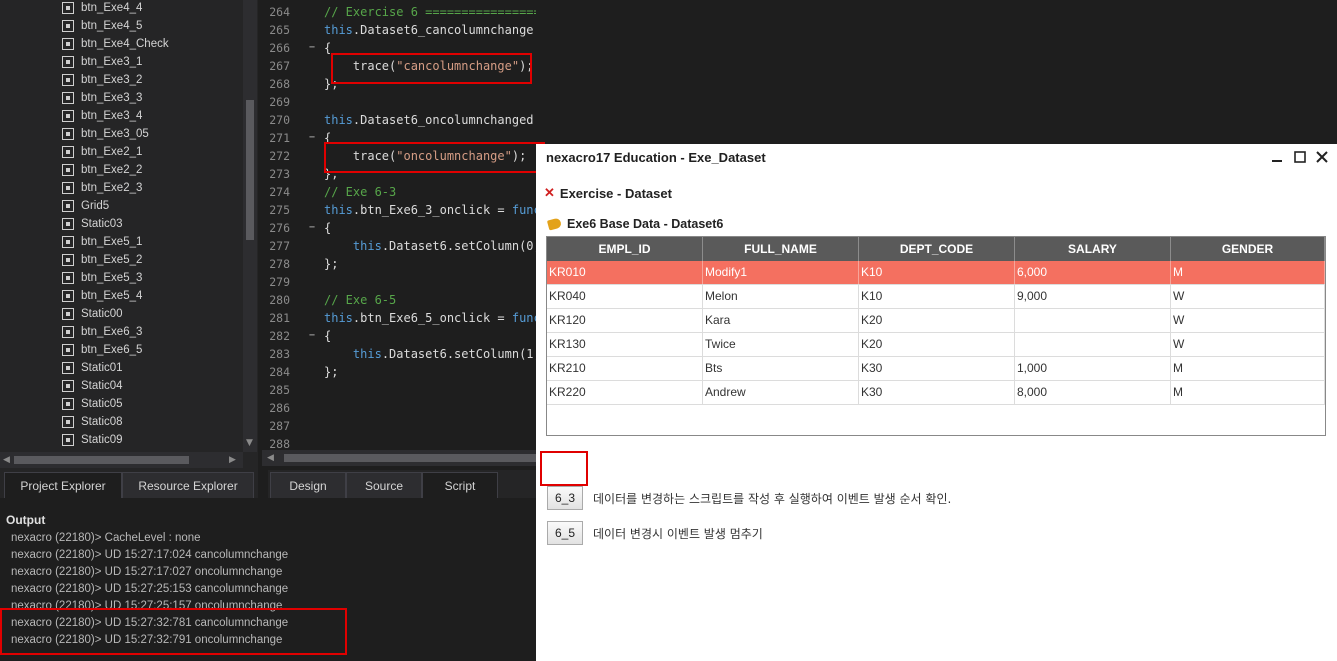 This screenshot has height=661, width=1337. I want to click on code-line: // Exe 6-5, so click(360, 300).